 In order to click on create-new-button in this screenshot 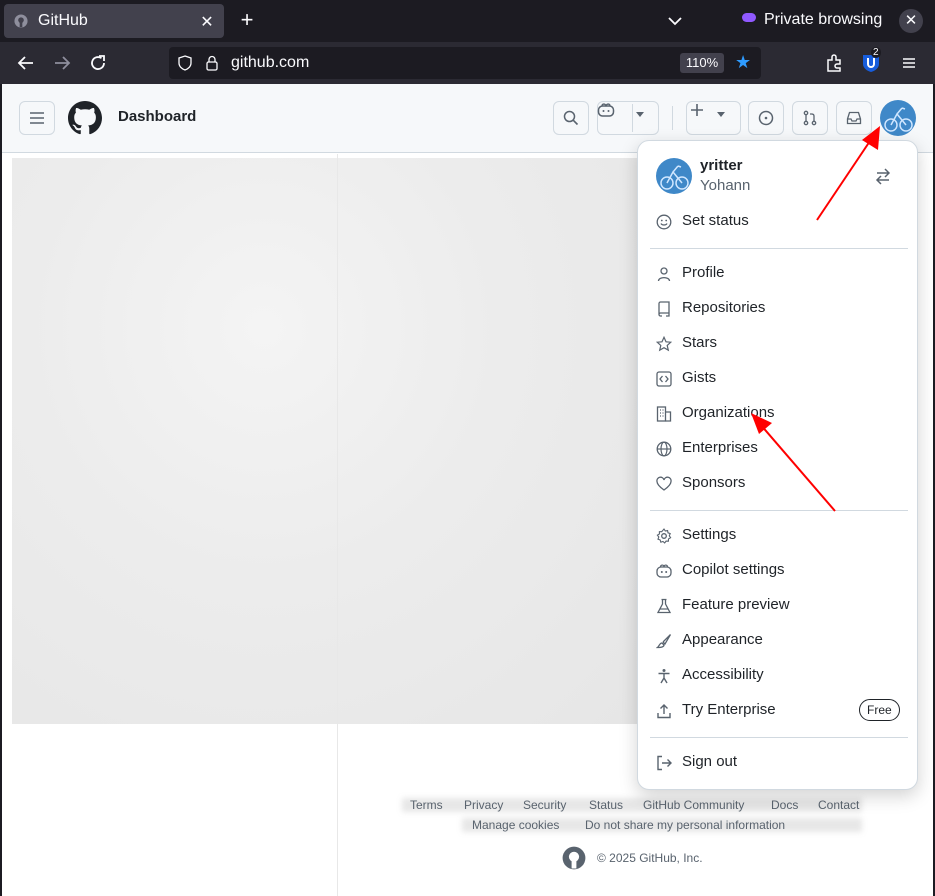, I will do `click(713, 118)`.